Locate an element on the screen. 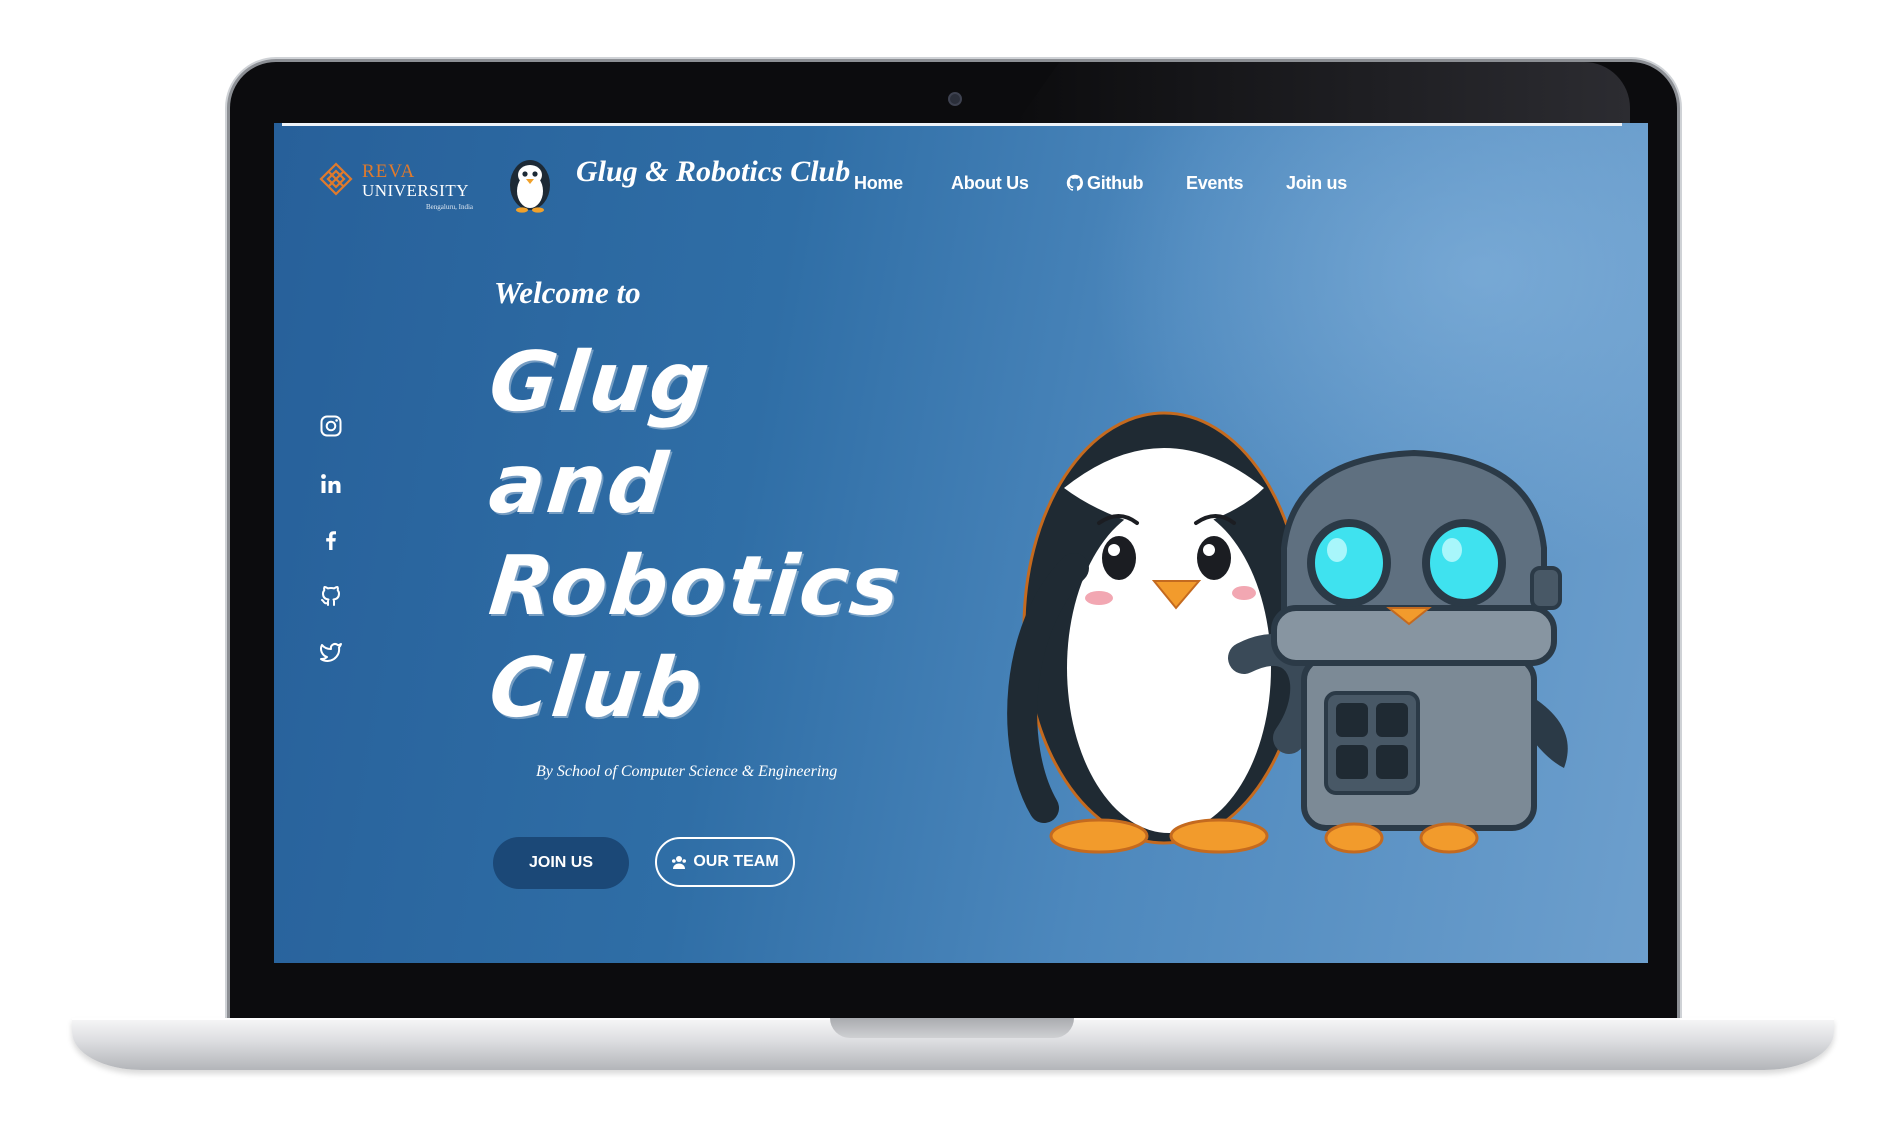 The height and width of the screenshot is (1139, 1895). main-nav: Home About Us Github Events Join us is located at coordinates (961, 188).